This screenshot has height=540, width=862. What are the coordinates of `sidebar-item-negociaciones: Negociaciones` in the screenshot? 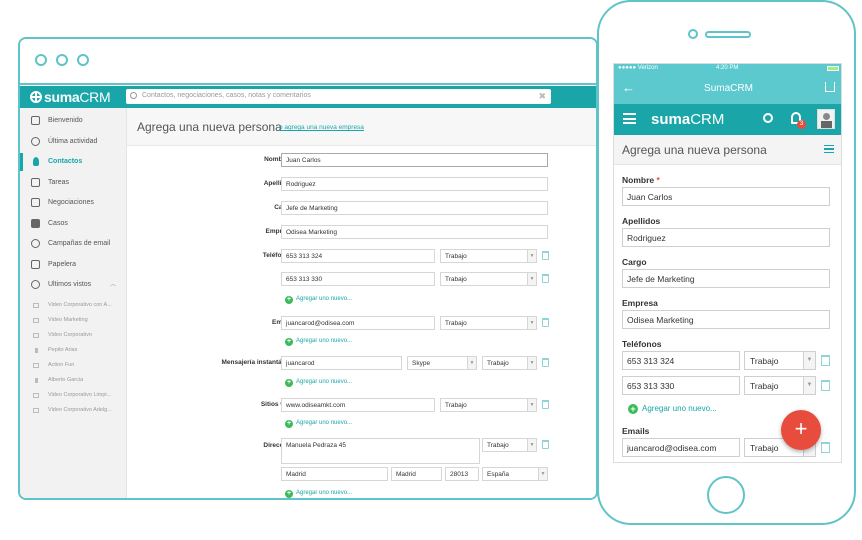 It's located at (73, 203).